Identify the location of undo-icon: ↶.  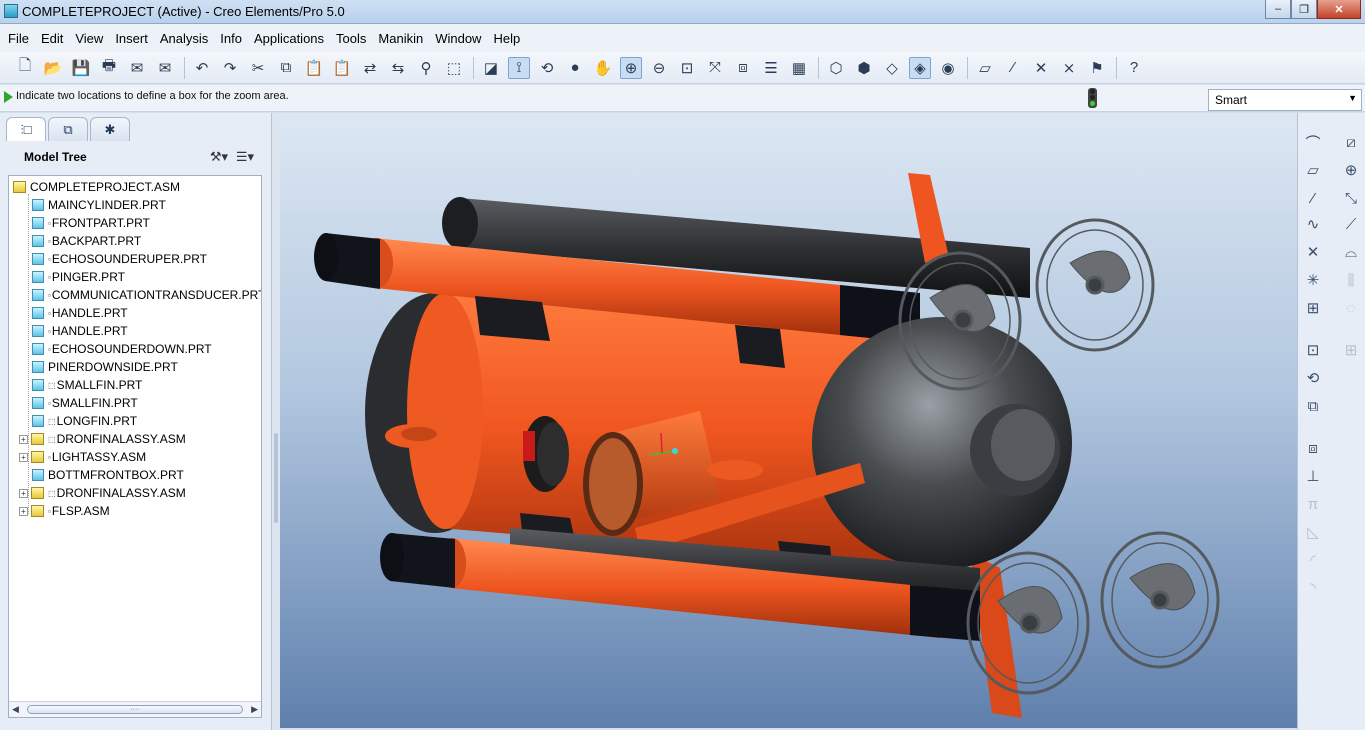
(202, 68).